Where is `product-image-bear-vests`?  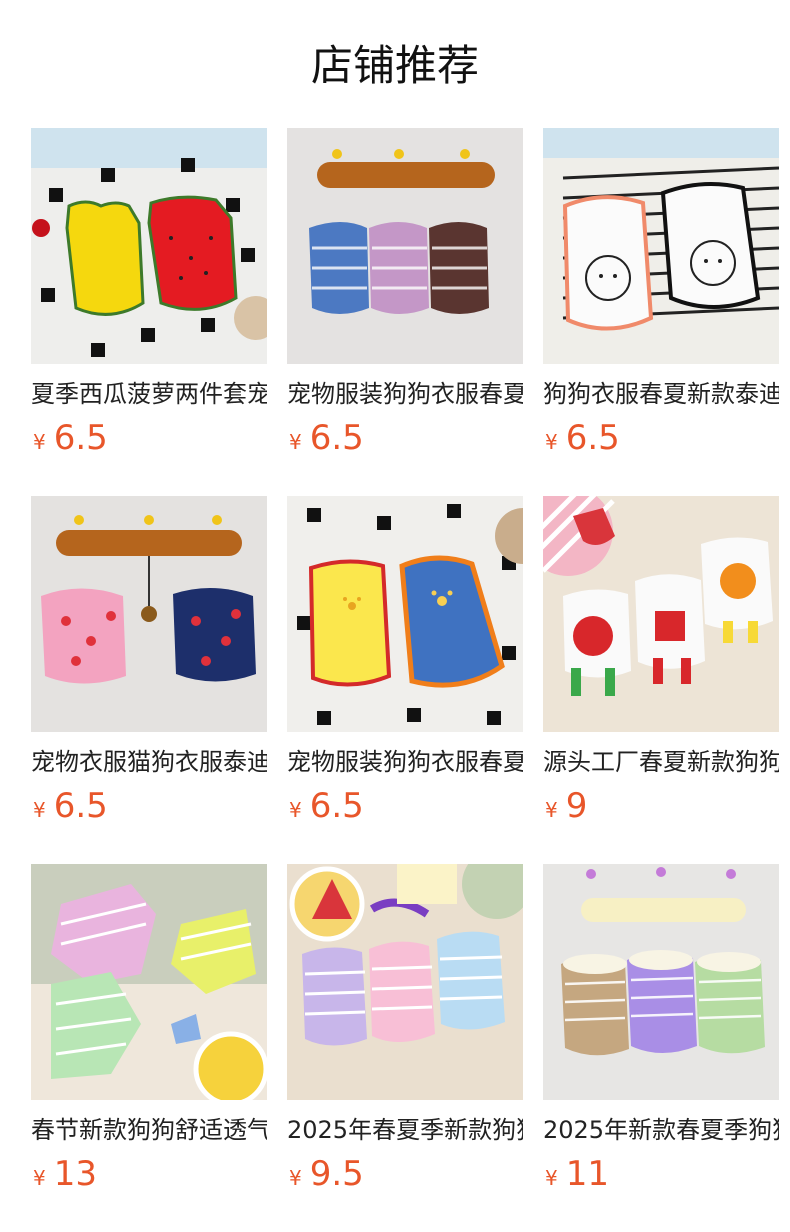
product-image-bear-vests is located at coordinates (661, 246).